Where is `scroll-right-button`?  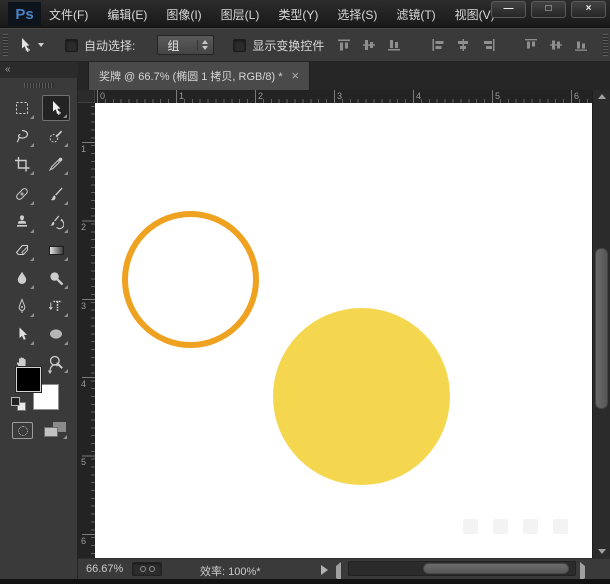
scroll-right-button is located at coordinates (582, 572).